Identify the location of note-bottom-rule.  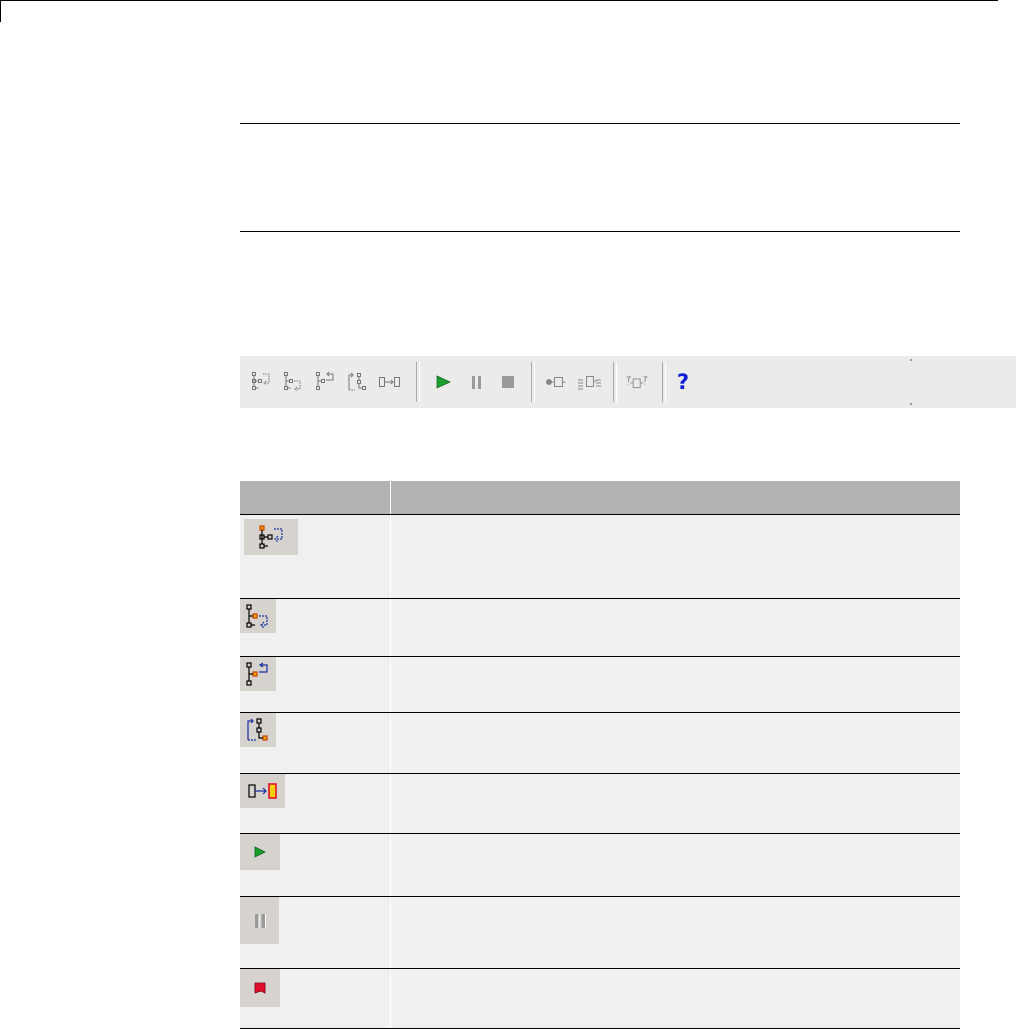
(600, 231).